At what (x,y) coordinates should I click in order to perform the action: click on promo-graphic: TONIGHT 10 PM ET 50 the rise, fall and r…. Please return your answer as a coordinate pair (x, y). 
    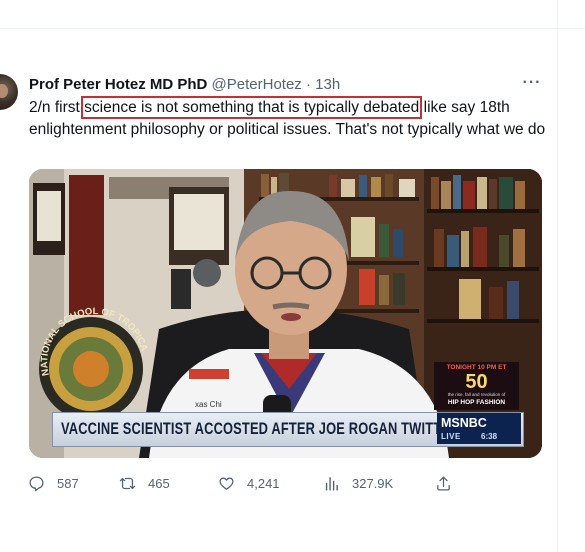
    Looking at the image, I should click on (476, 386).